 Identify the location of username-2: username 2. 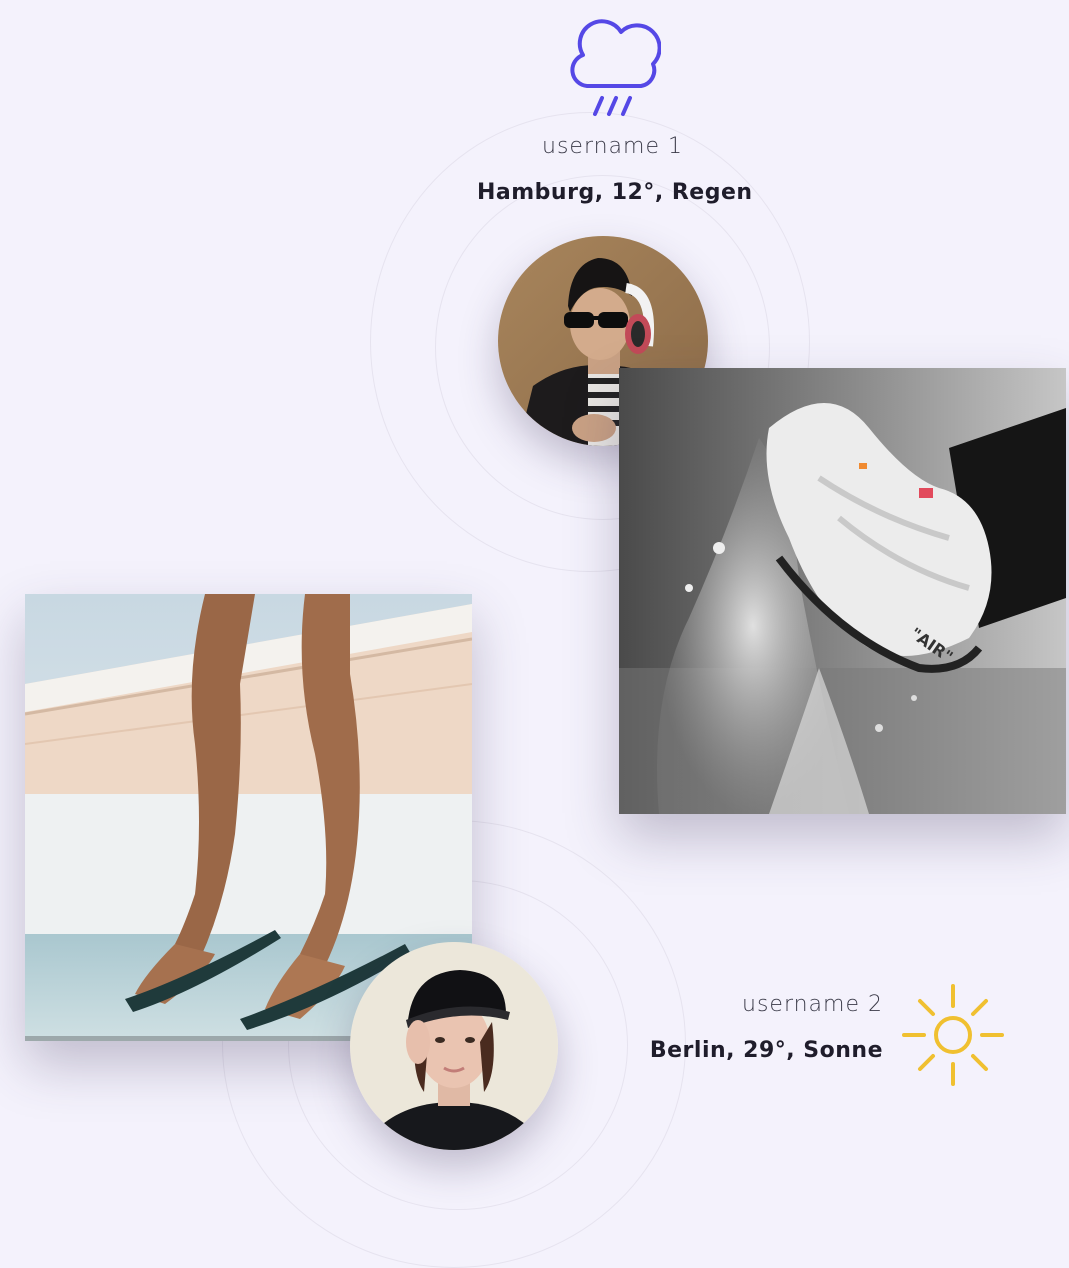
(812, 1004).